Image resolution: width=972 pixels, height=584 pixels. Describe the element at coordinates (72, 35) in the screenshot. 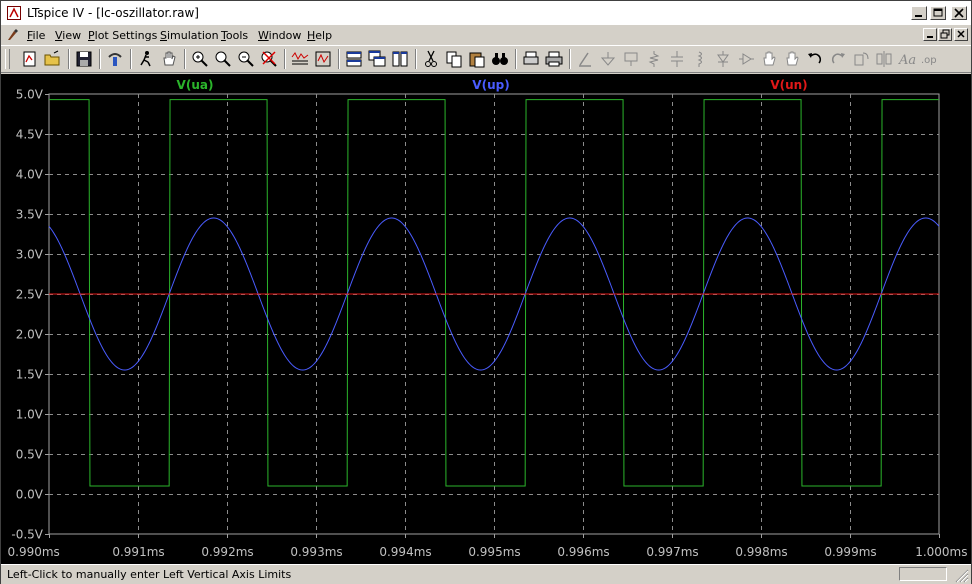

I see `menu-view-rest: iew` at that location.